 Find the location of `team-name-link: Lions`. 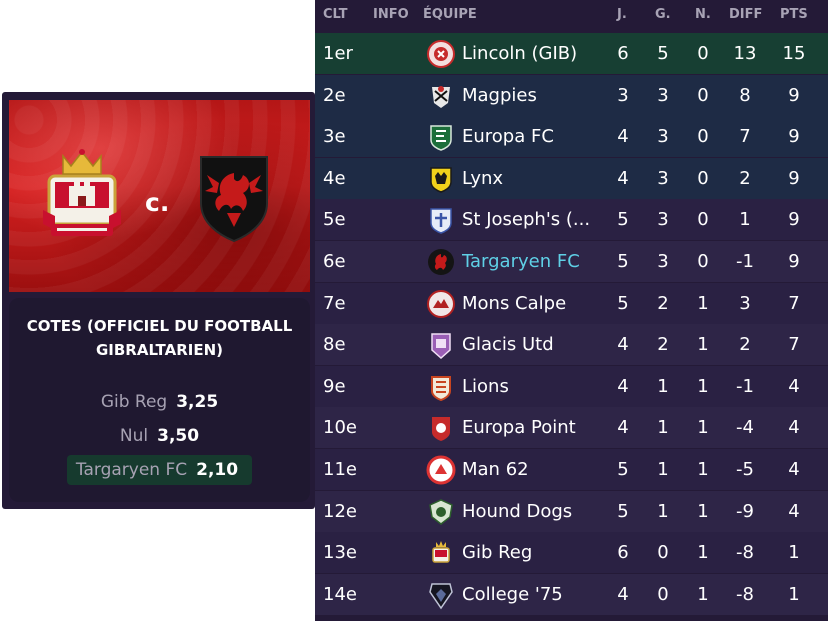

team-name-link: Lions is located at coordinates (537, 386).